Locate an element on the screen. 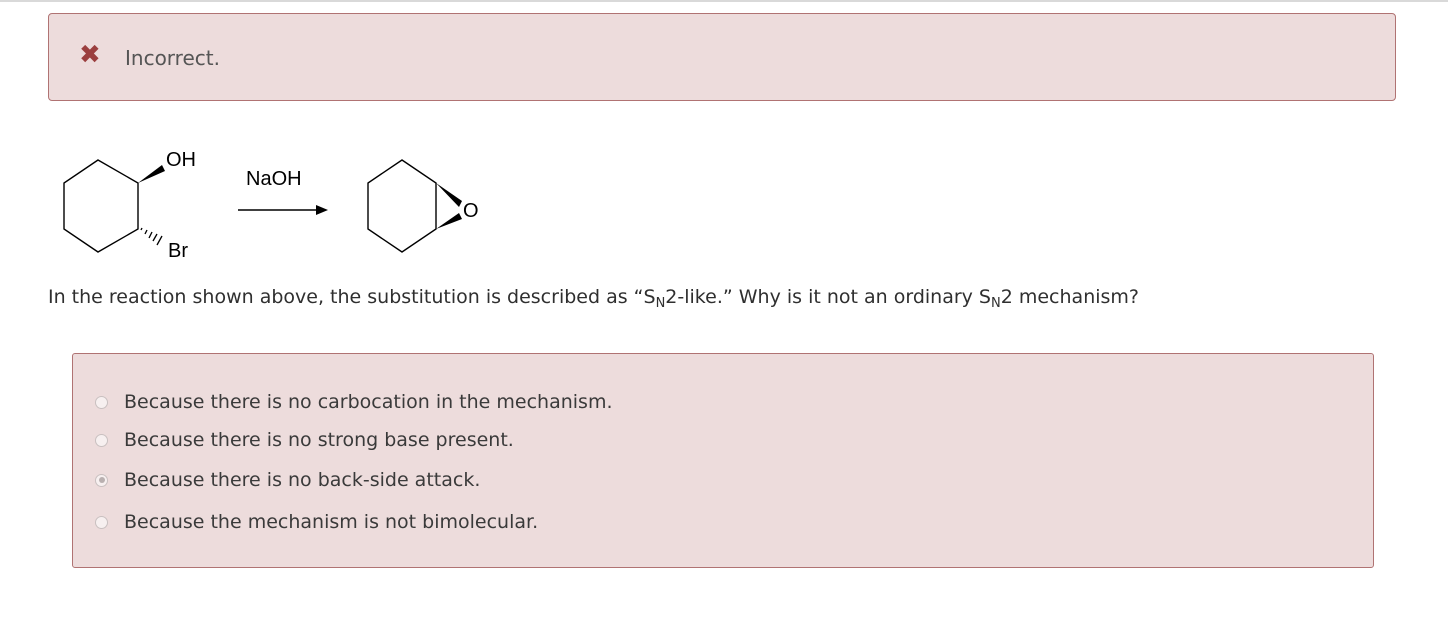  feedback-message: Incorrect. is located at coordinates (172, 58).